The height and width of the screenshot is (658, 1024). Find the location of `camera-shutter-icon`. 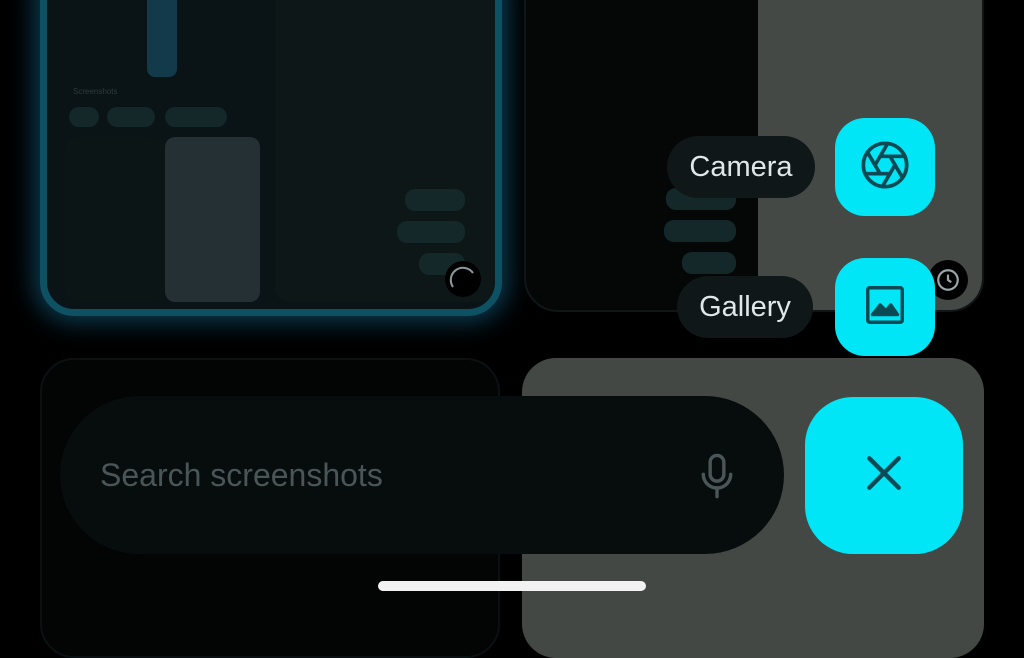

camera-shutter-icon is located at coordinates (885, 167).